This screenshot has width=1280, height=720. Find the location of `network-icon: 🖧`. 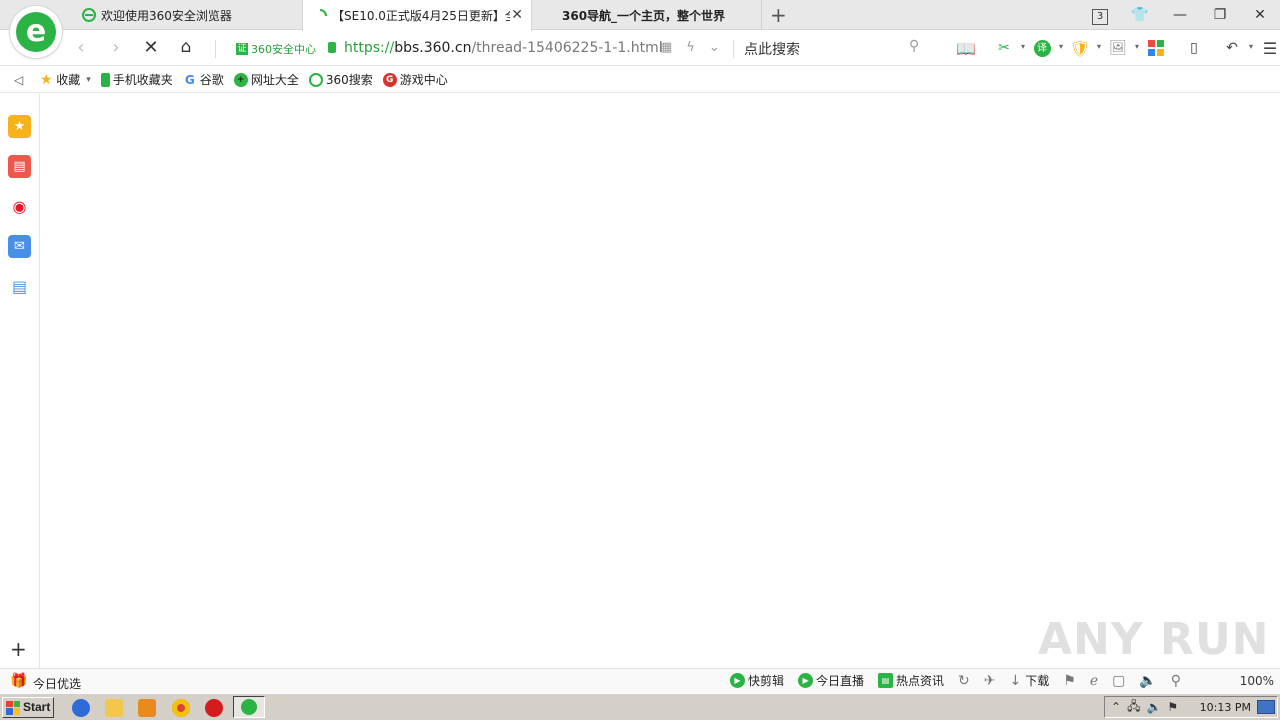

network-icon: 🖧 is located at coordinates (1133, 707).